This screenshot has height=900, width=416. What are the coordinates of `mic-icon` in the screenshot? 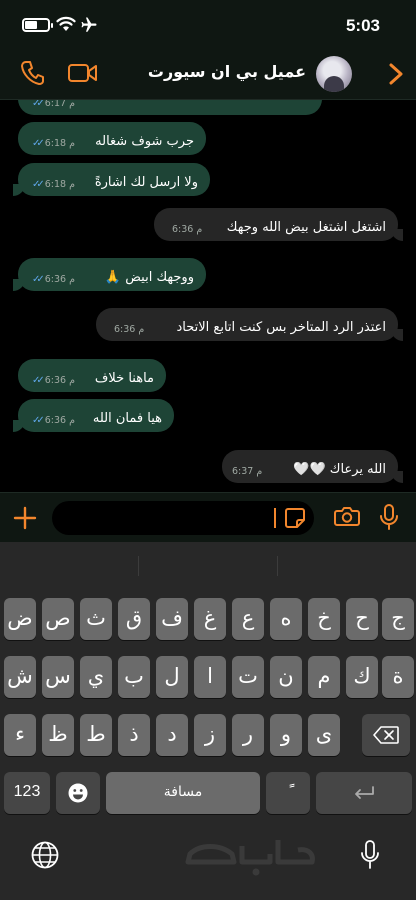 It's located at (389, 517).